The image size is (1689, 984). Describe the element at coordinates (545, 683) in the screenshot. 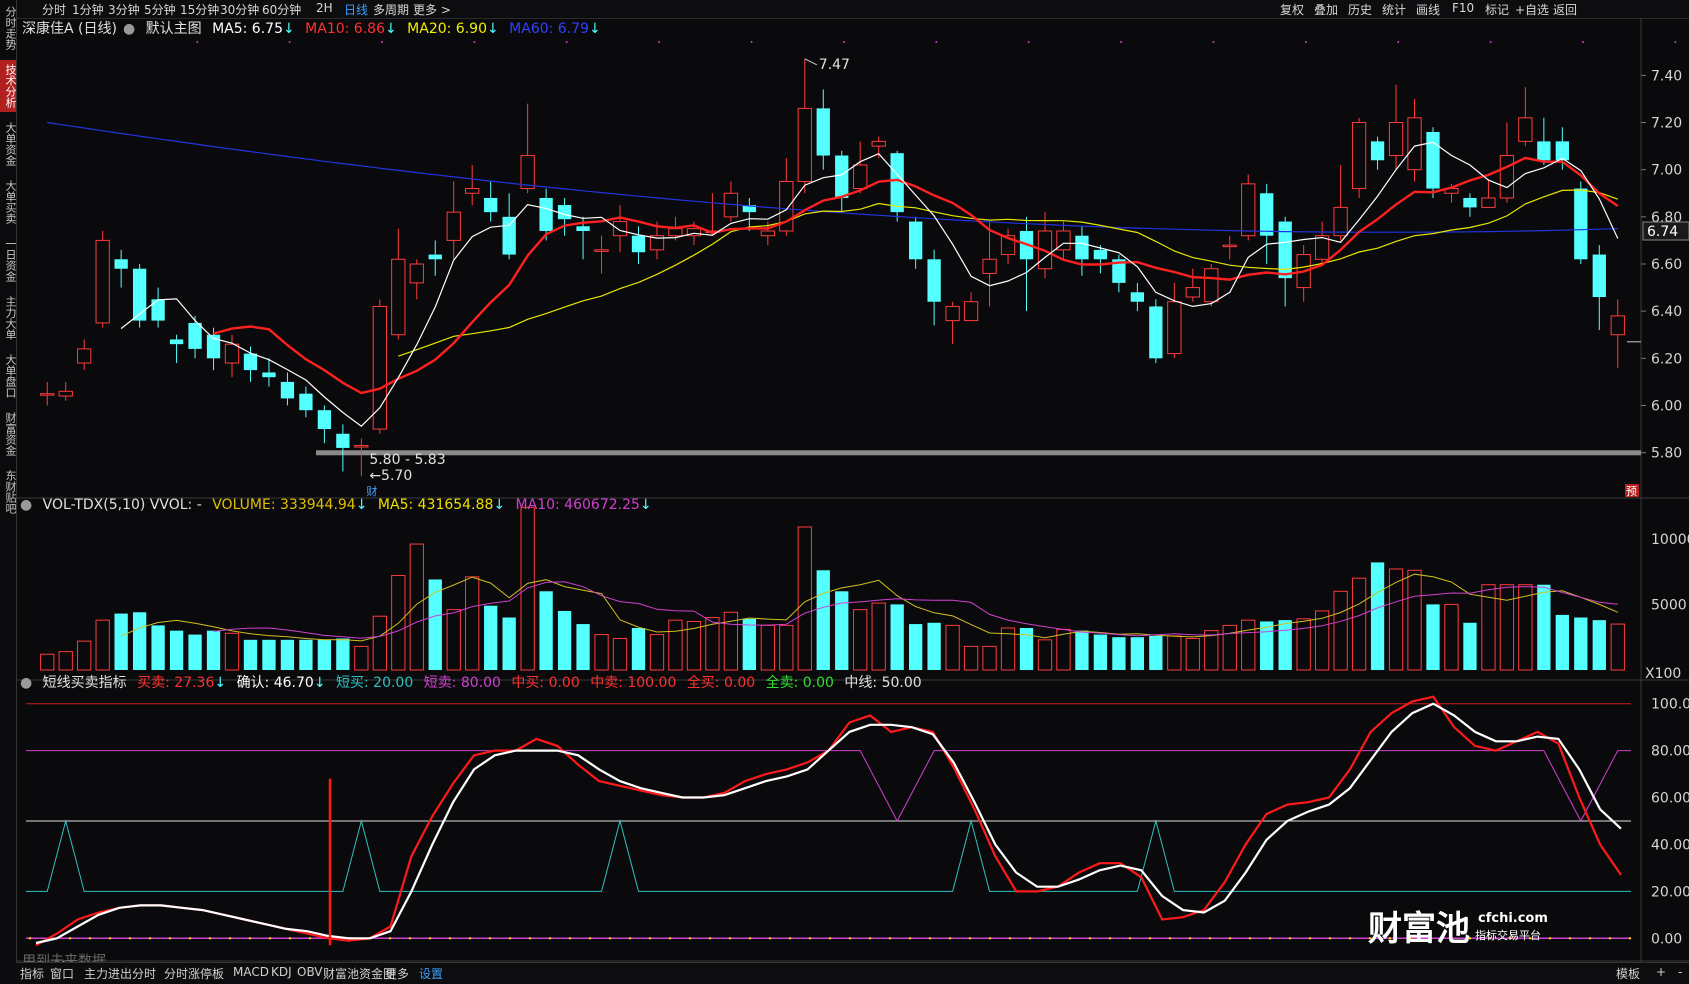

I see `ind-mid-buy: 中买: 0.00` at that location.